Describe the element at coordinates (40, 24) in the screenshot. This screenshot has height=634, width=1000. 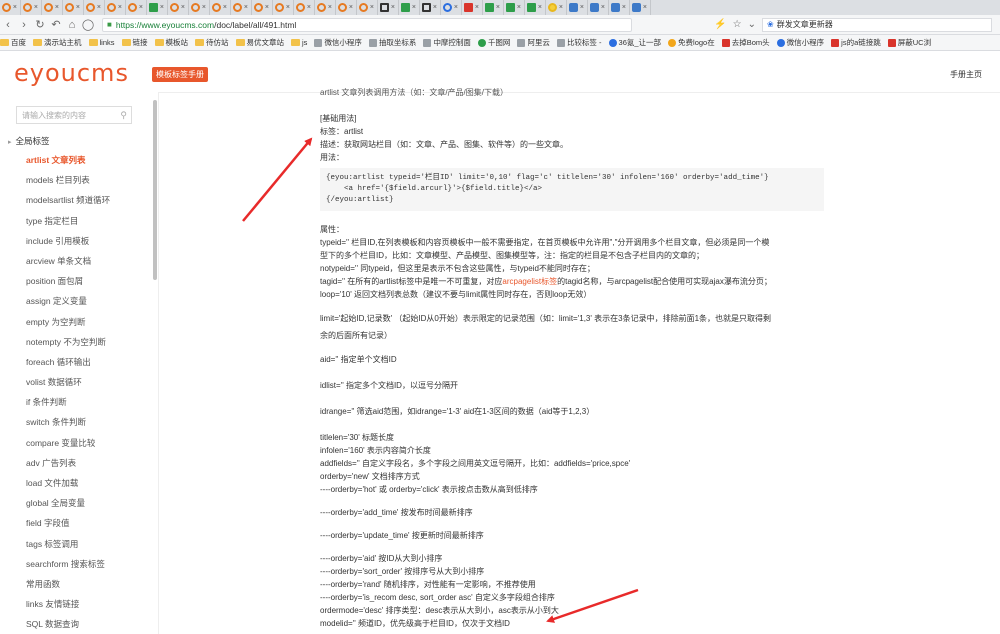
I see `reload-icon: ↻` at that location.